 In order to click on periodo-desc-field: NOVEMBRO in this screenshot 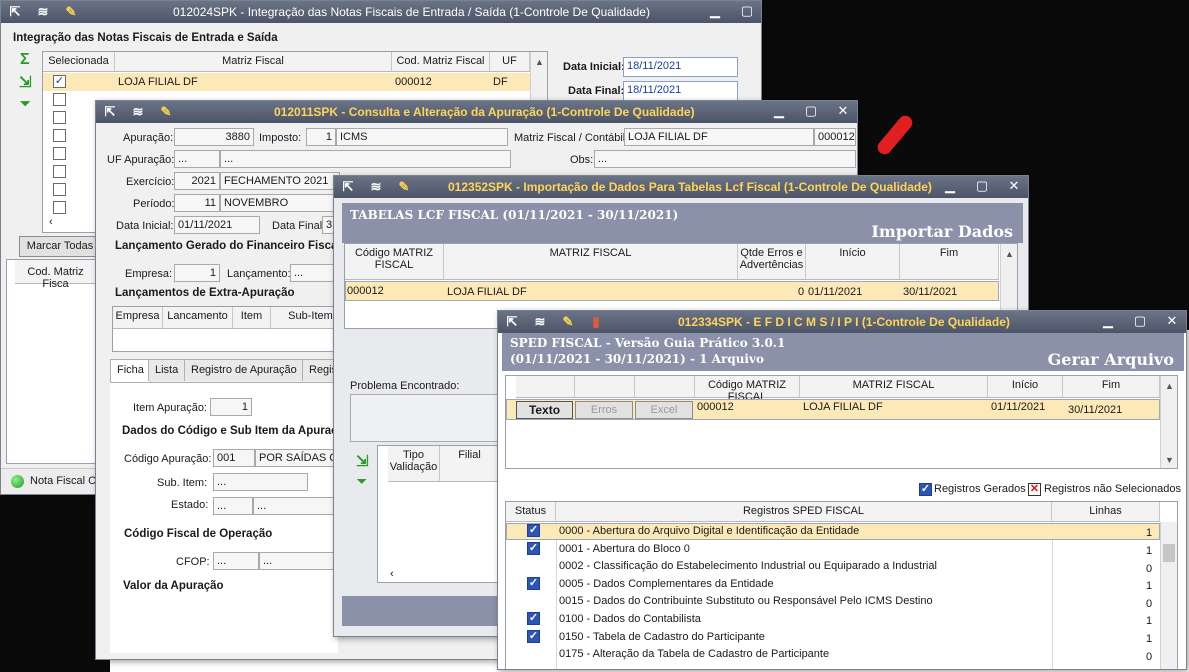, I will do `click(280, 203)`.